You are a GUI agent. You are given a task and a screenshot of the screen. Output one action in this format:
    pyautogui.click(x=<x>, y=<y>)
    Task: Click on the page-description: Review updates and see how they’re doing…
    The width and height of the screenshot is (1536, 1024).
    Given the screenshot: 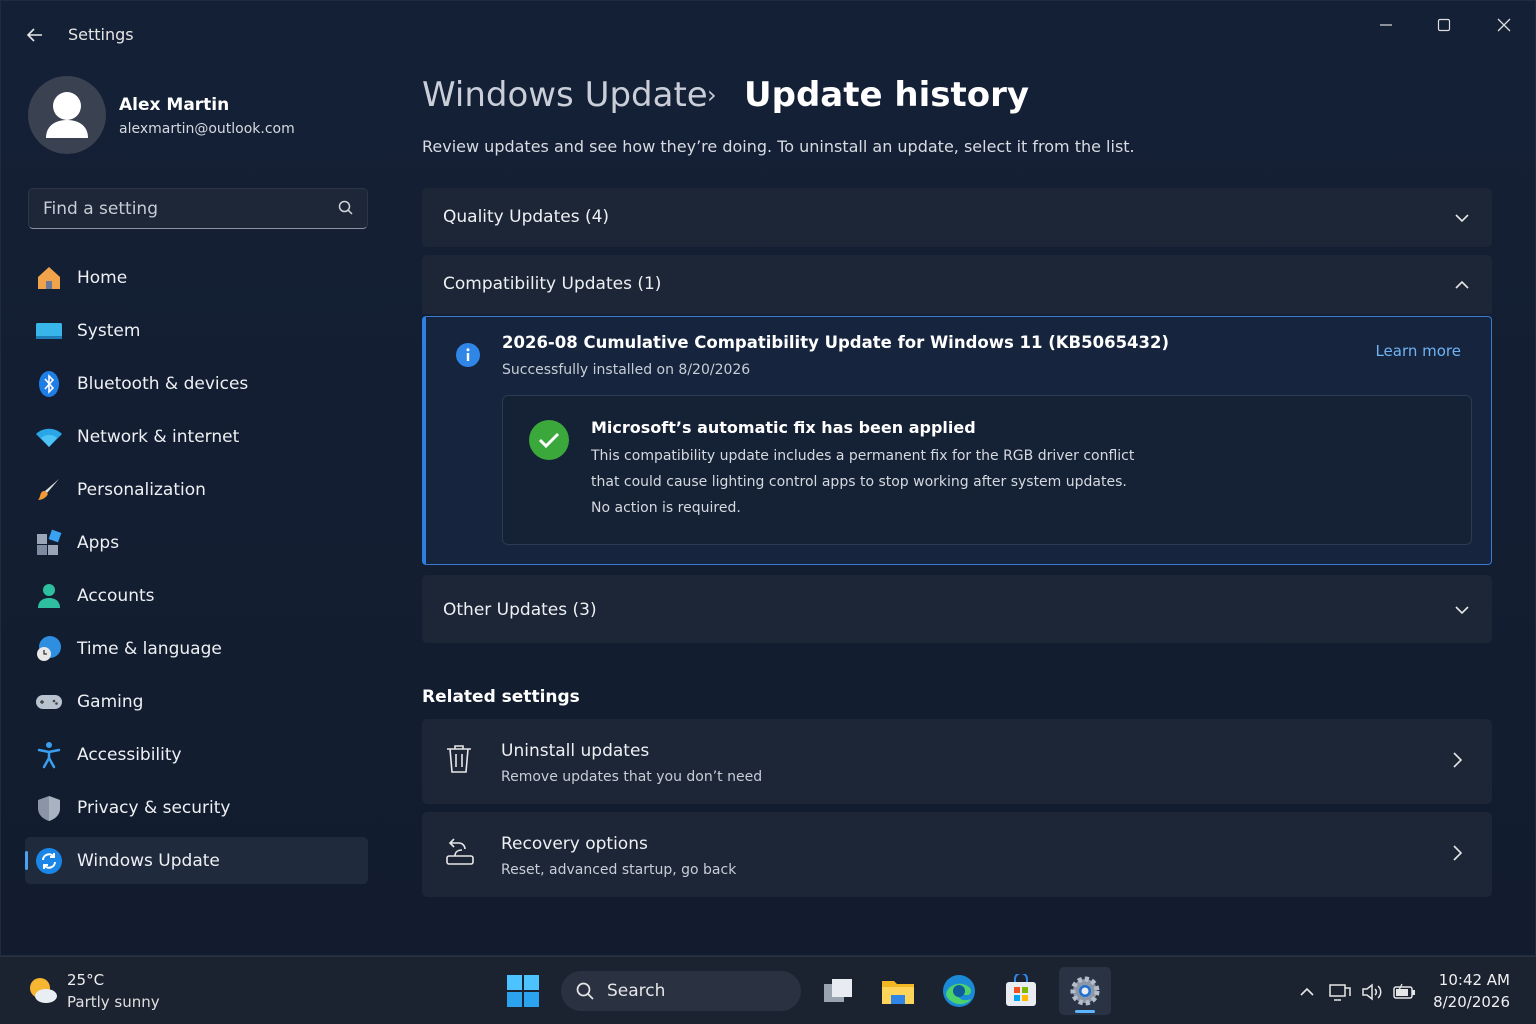 What is the action you would take?
    pyautogui.click(x=778, y=146)
    